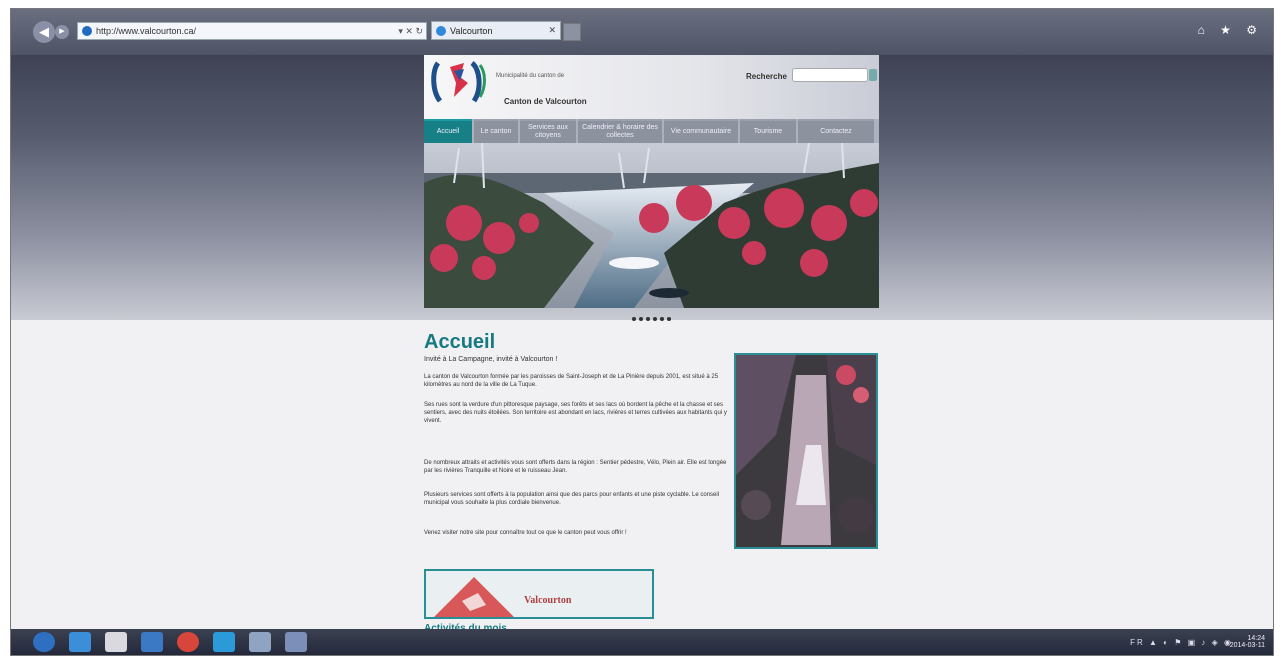  I want to click on taskbar-clock: 14:24 2014-03-11, so click(1247, 642).